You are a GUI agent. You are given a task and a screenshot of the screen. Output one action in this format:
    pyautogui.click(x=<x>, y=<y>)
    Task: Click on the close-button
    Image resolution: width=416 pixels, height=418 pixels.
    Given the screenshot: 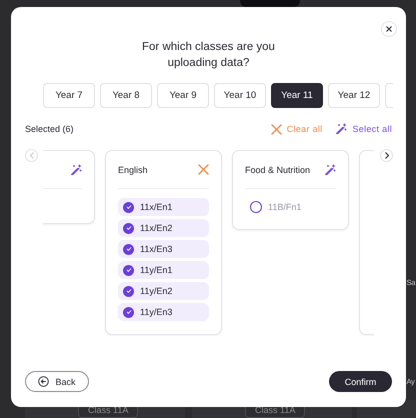 What is the action you would take?
    pyautogui.click(x=389, y=29)
    